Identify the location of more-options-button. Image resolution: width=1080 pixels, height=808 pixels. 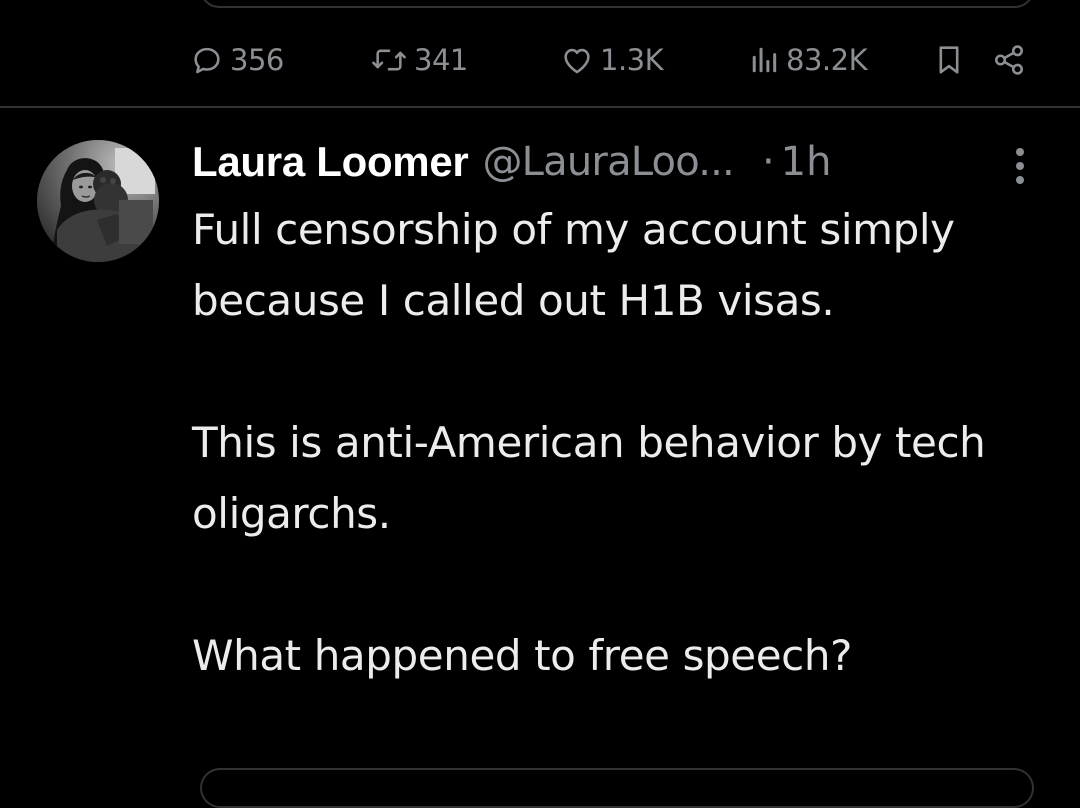
(1020, 166).